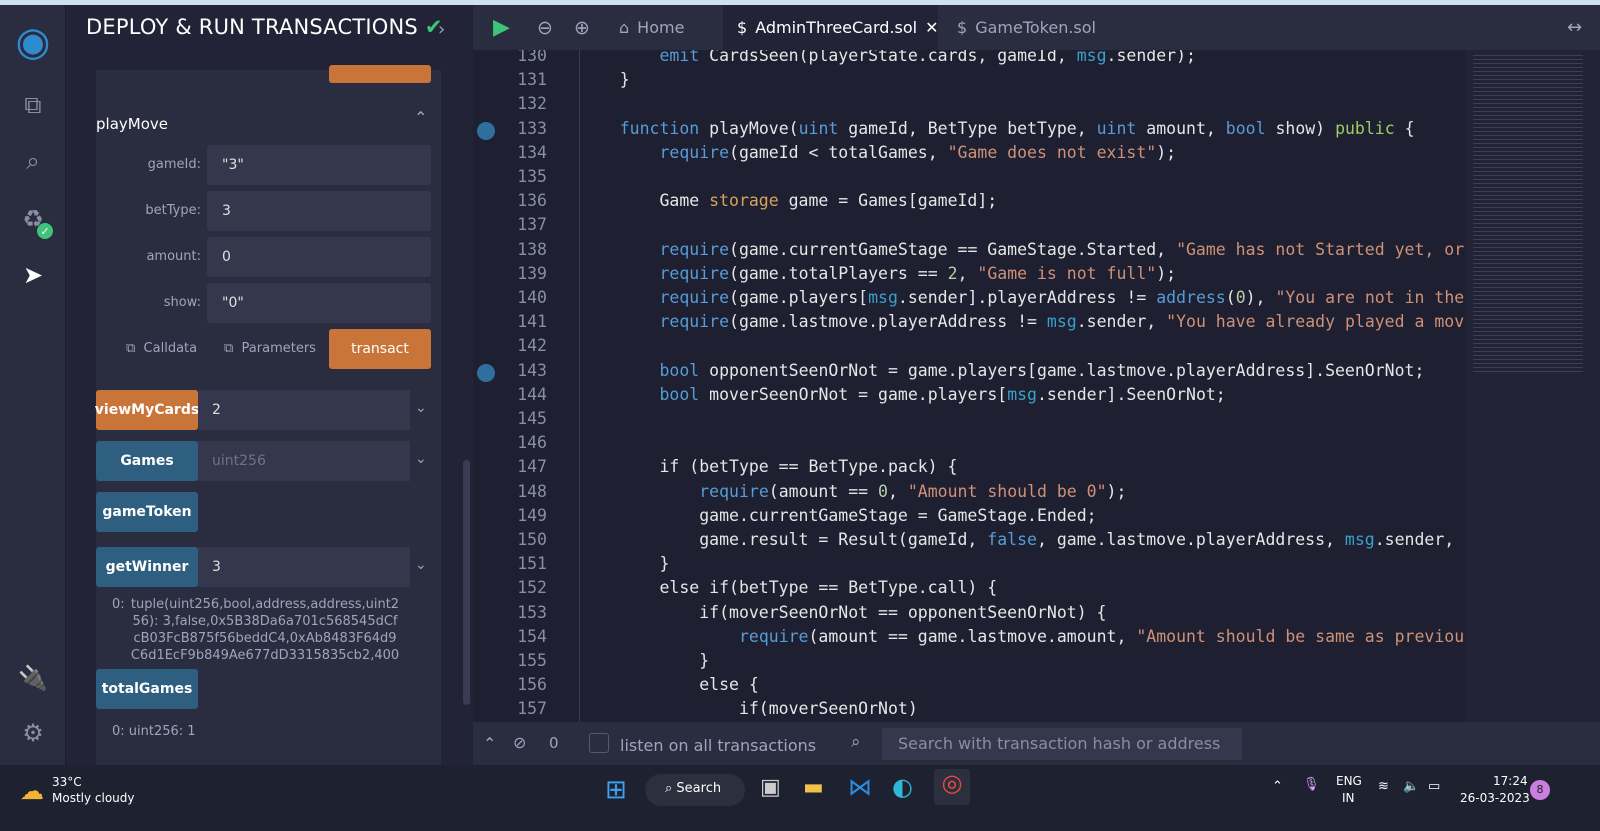 The width and height of the screenshot is (1600, 831). I want to click on language-top: ENG, so click(1349, 781).